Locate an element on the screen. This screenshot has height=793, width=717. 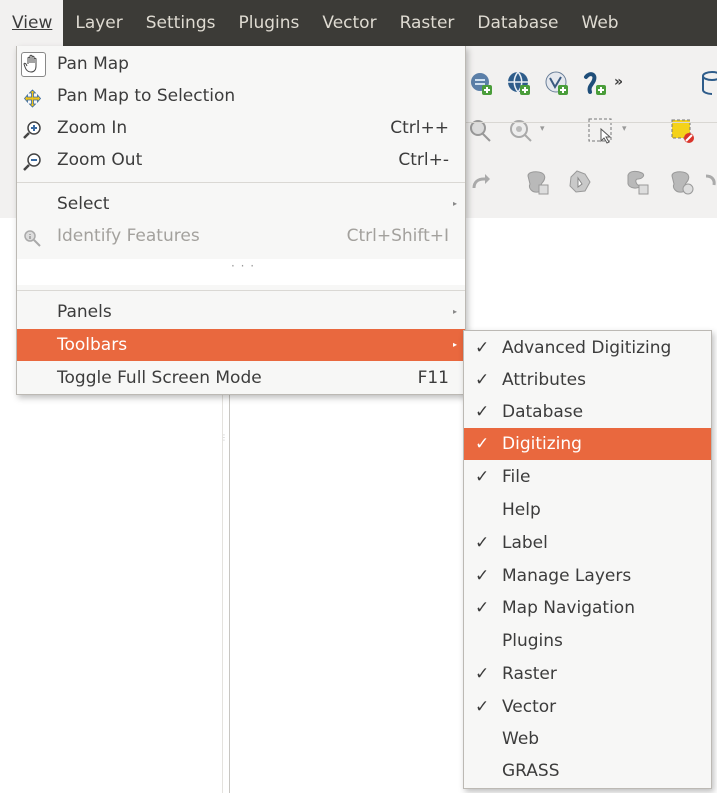
measure-tool-icon is located at coordinates (521, 131).